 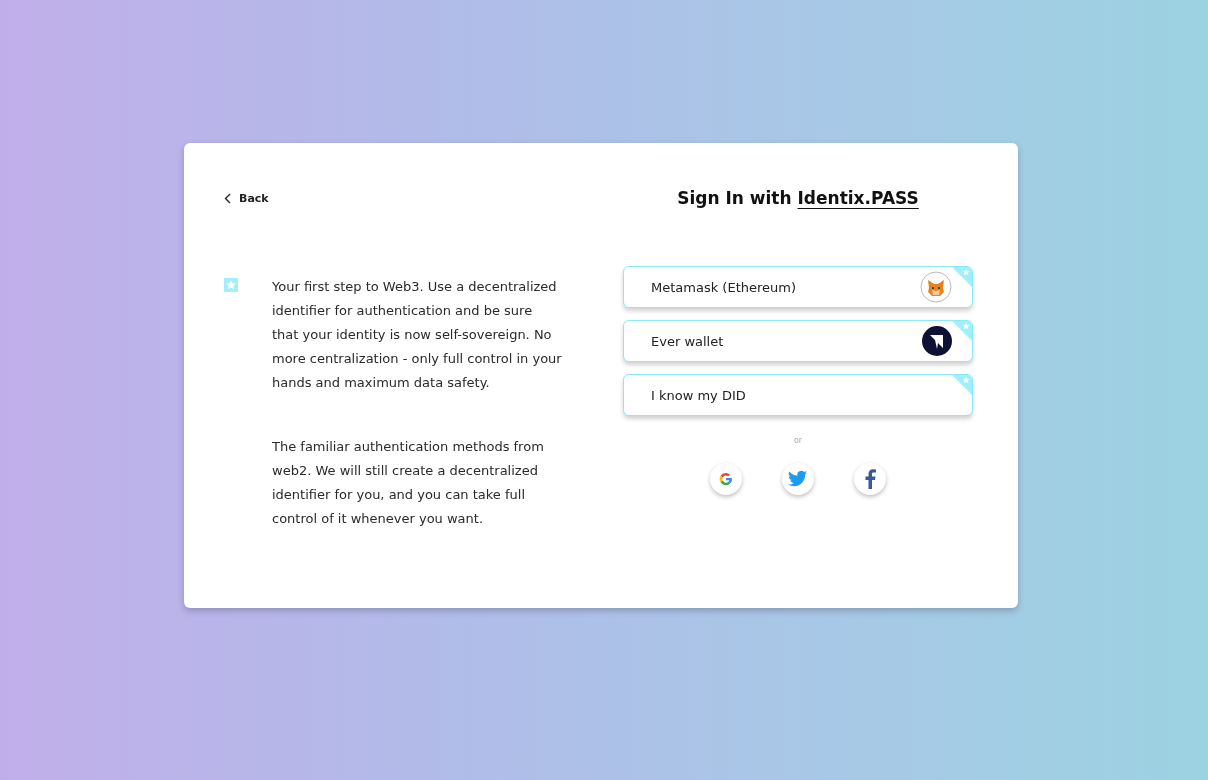 What do you see at coordinates (798, 395) in the screenshot?
I see `wallet-option-button: I know my DID` at bounding box center [798, 395].